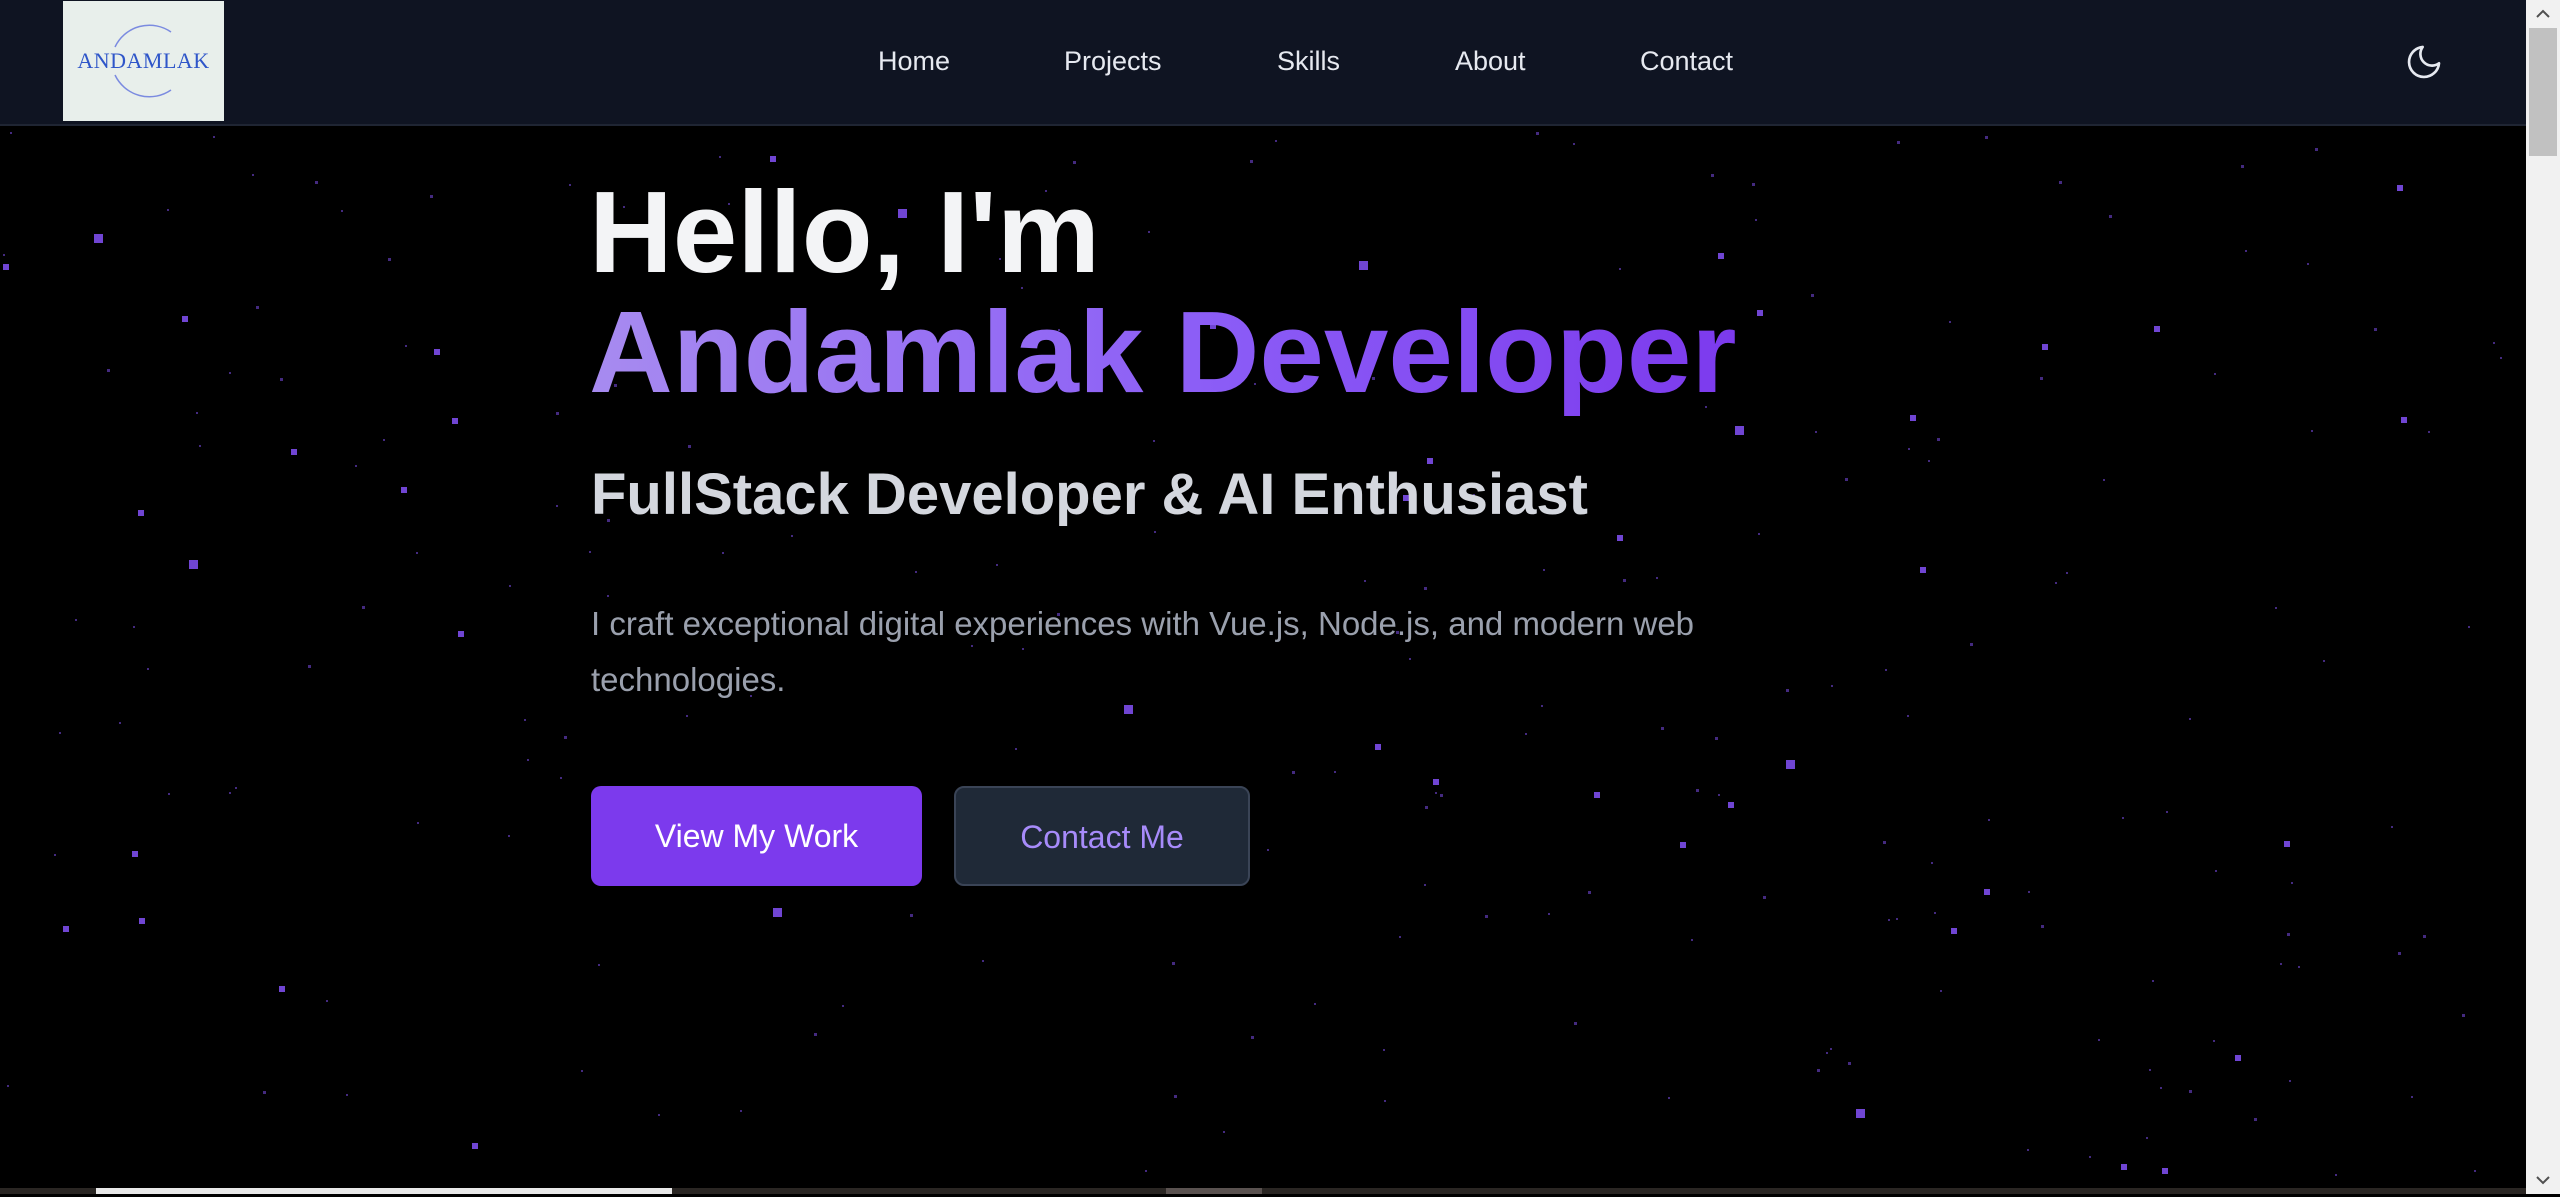  Describe the element at coordinates (1214, 1191) in the screenshot. I see `horizontal-scrollbar-track-mark` at that location.